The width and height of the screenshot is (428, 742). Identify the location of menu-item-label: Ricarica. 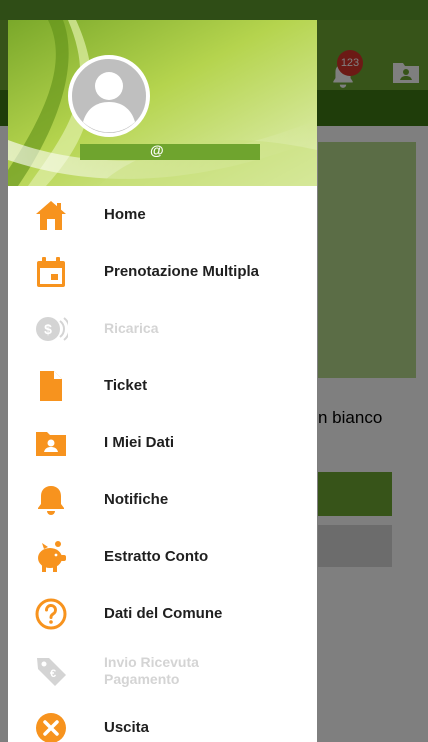
(131, 328).